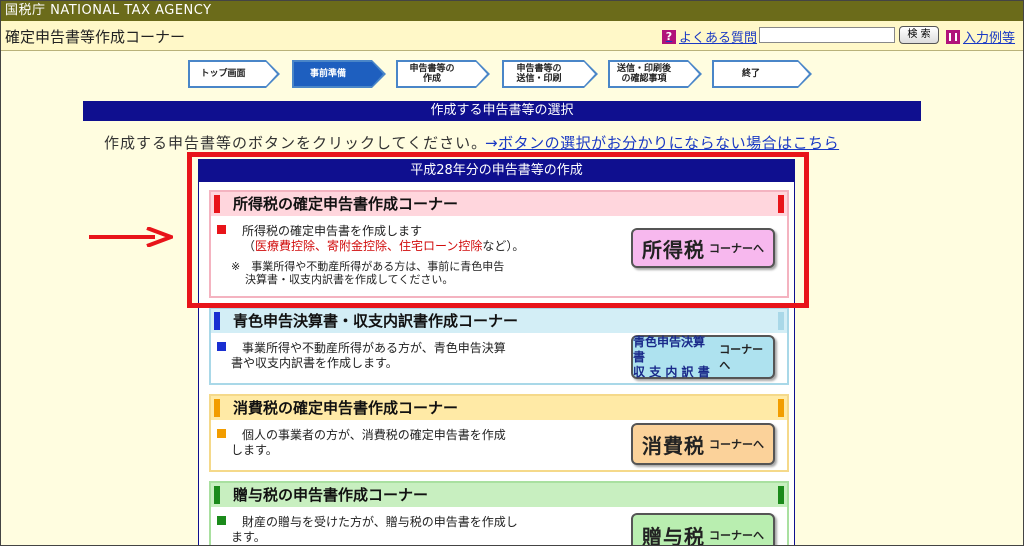 This screenshot has width=1024, height=546. What do you see at coordinates (376, 321) in the screenshot?
I see `corner-title-text: 青色申告決算書・収支内訳書作成コーナー` at bounding box center [376, 321].